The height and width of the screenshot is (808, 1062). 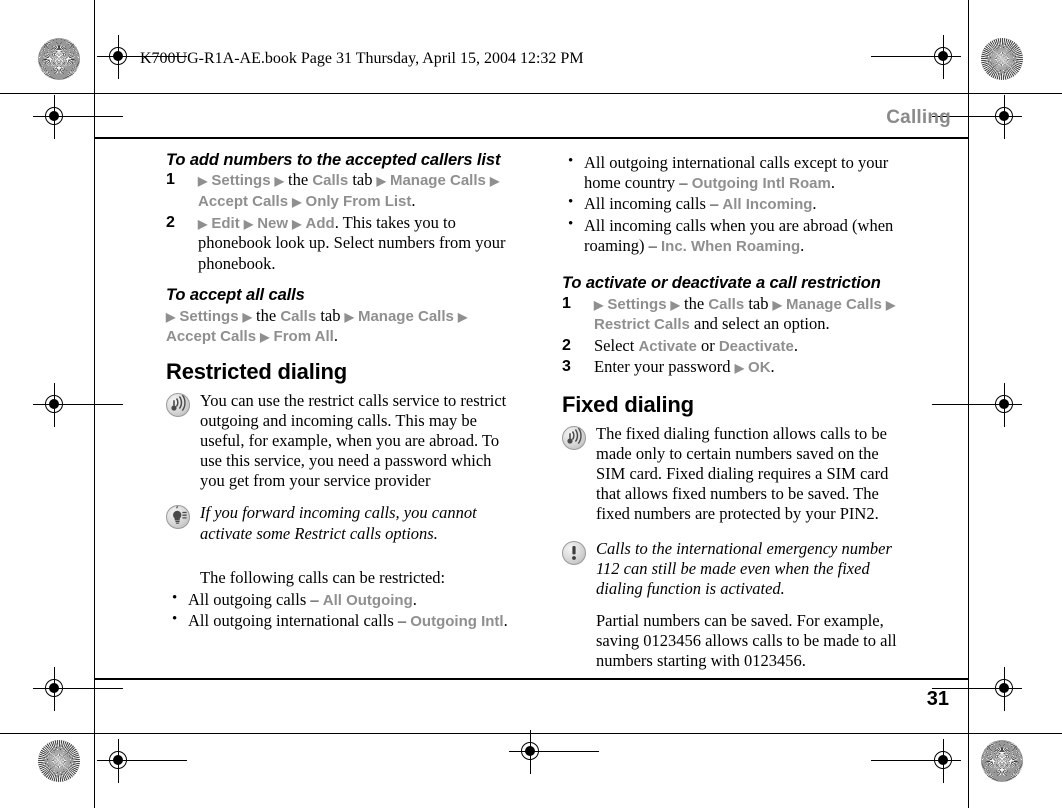 What do you see at coordinates (737, 346) in the screenshot?
I see `procedure-step: 2 Select Activate or Deactivate.` at bounding box center [737, 346].